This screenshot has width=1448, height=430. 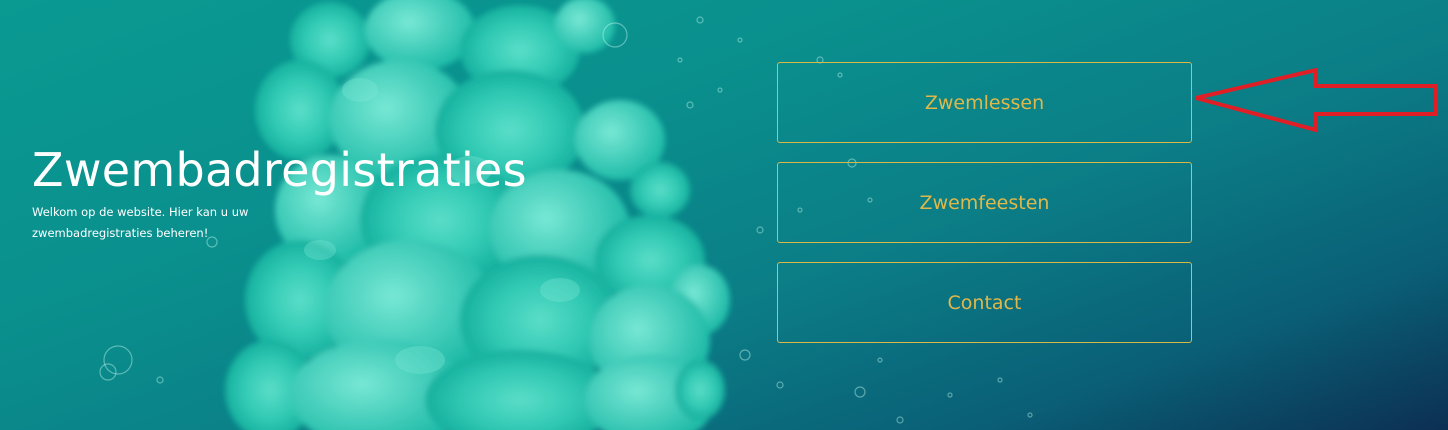 What do you see at coordinates (984, 302) in the screenshot?
I see `contact-button: Contact` at bounding box center [984, 302].